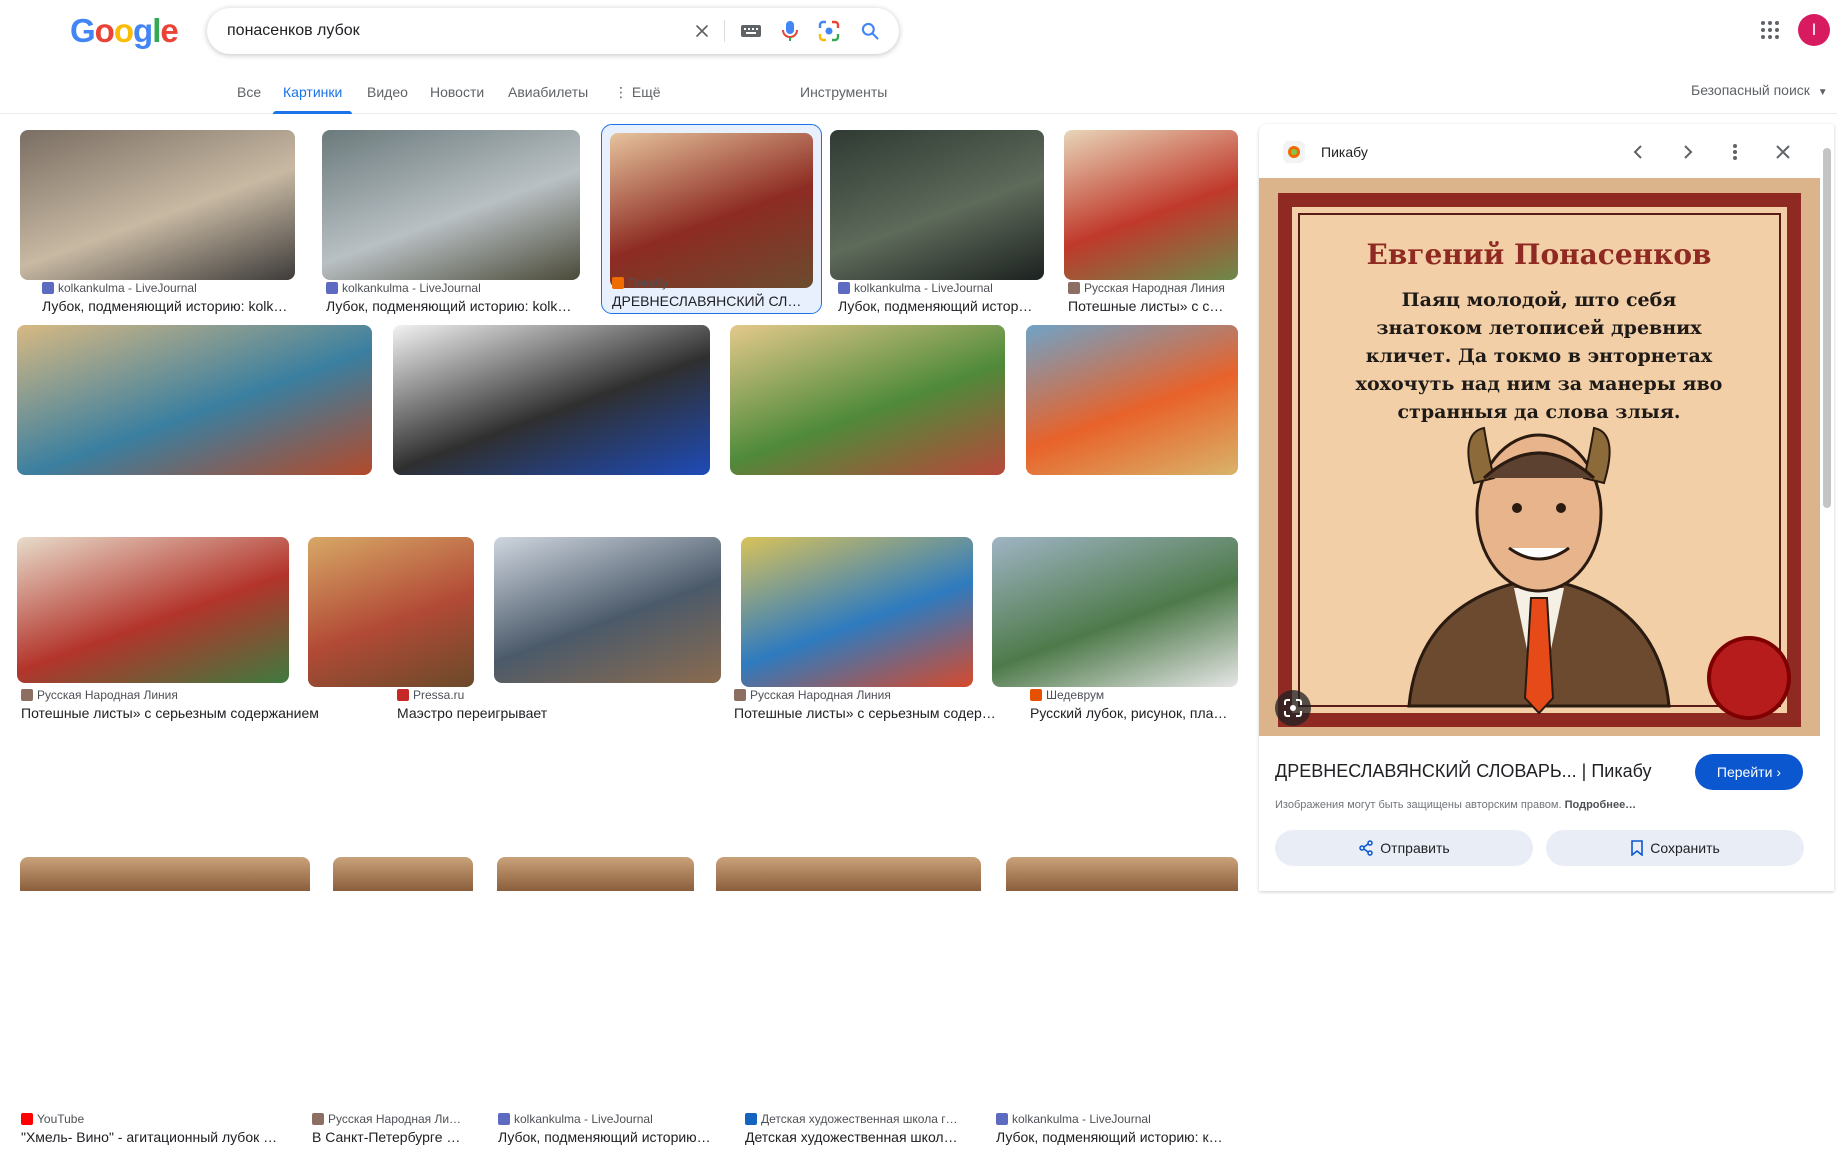  Describe the element at coordinates (1639, 152) in the screenshot. I see `previous-icon` at that location.